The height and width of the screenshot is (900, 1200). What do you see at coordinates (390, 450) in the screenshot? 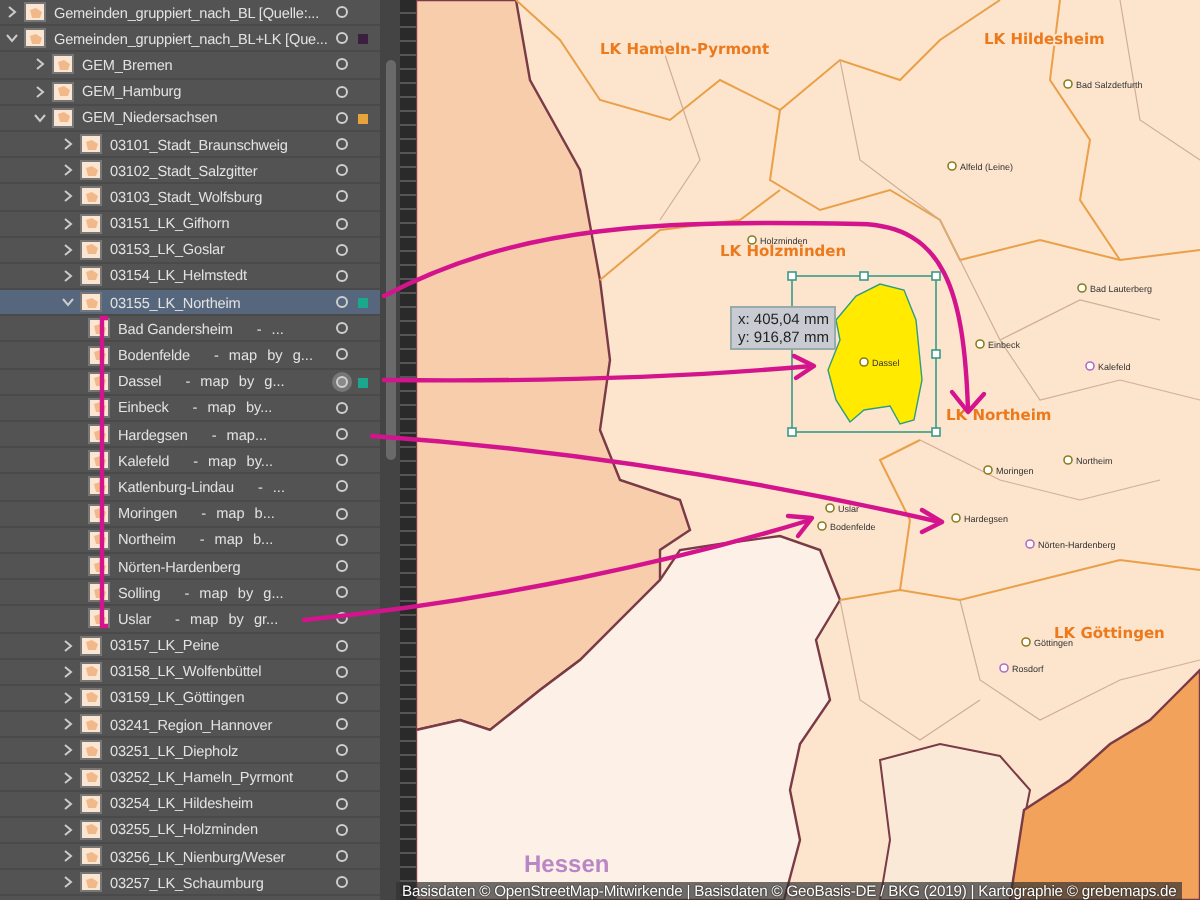
I see `scrollbar` at bounding box center [390, 450].